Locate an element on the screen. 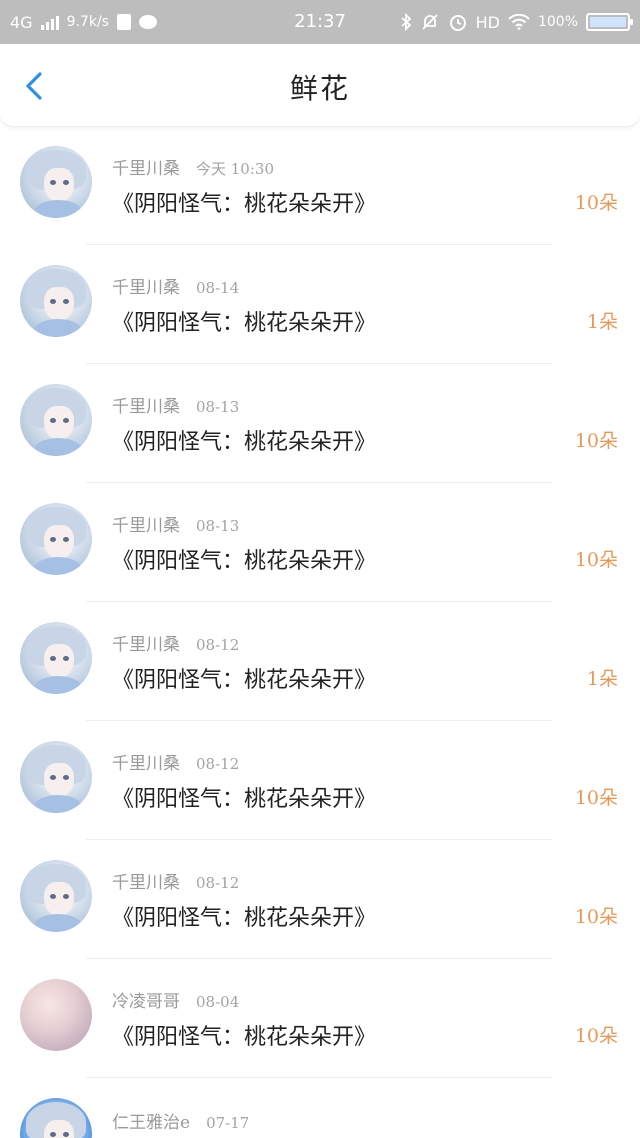  list-item: 冷凌哥哥 08-04 《阴阳怪气：桃花朵朵开》 10朵 is located at coordinates (320, 1018).